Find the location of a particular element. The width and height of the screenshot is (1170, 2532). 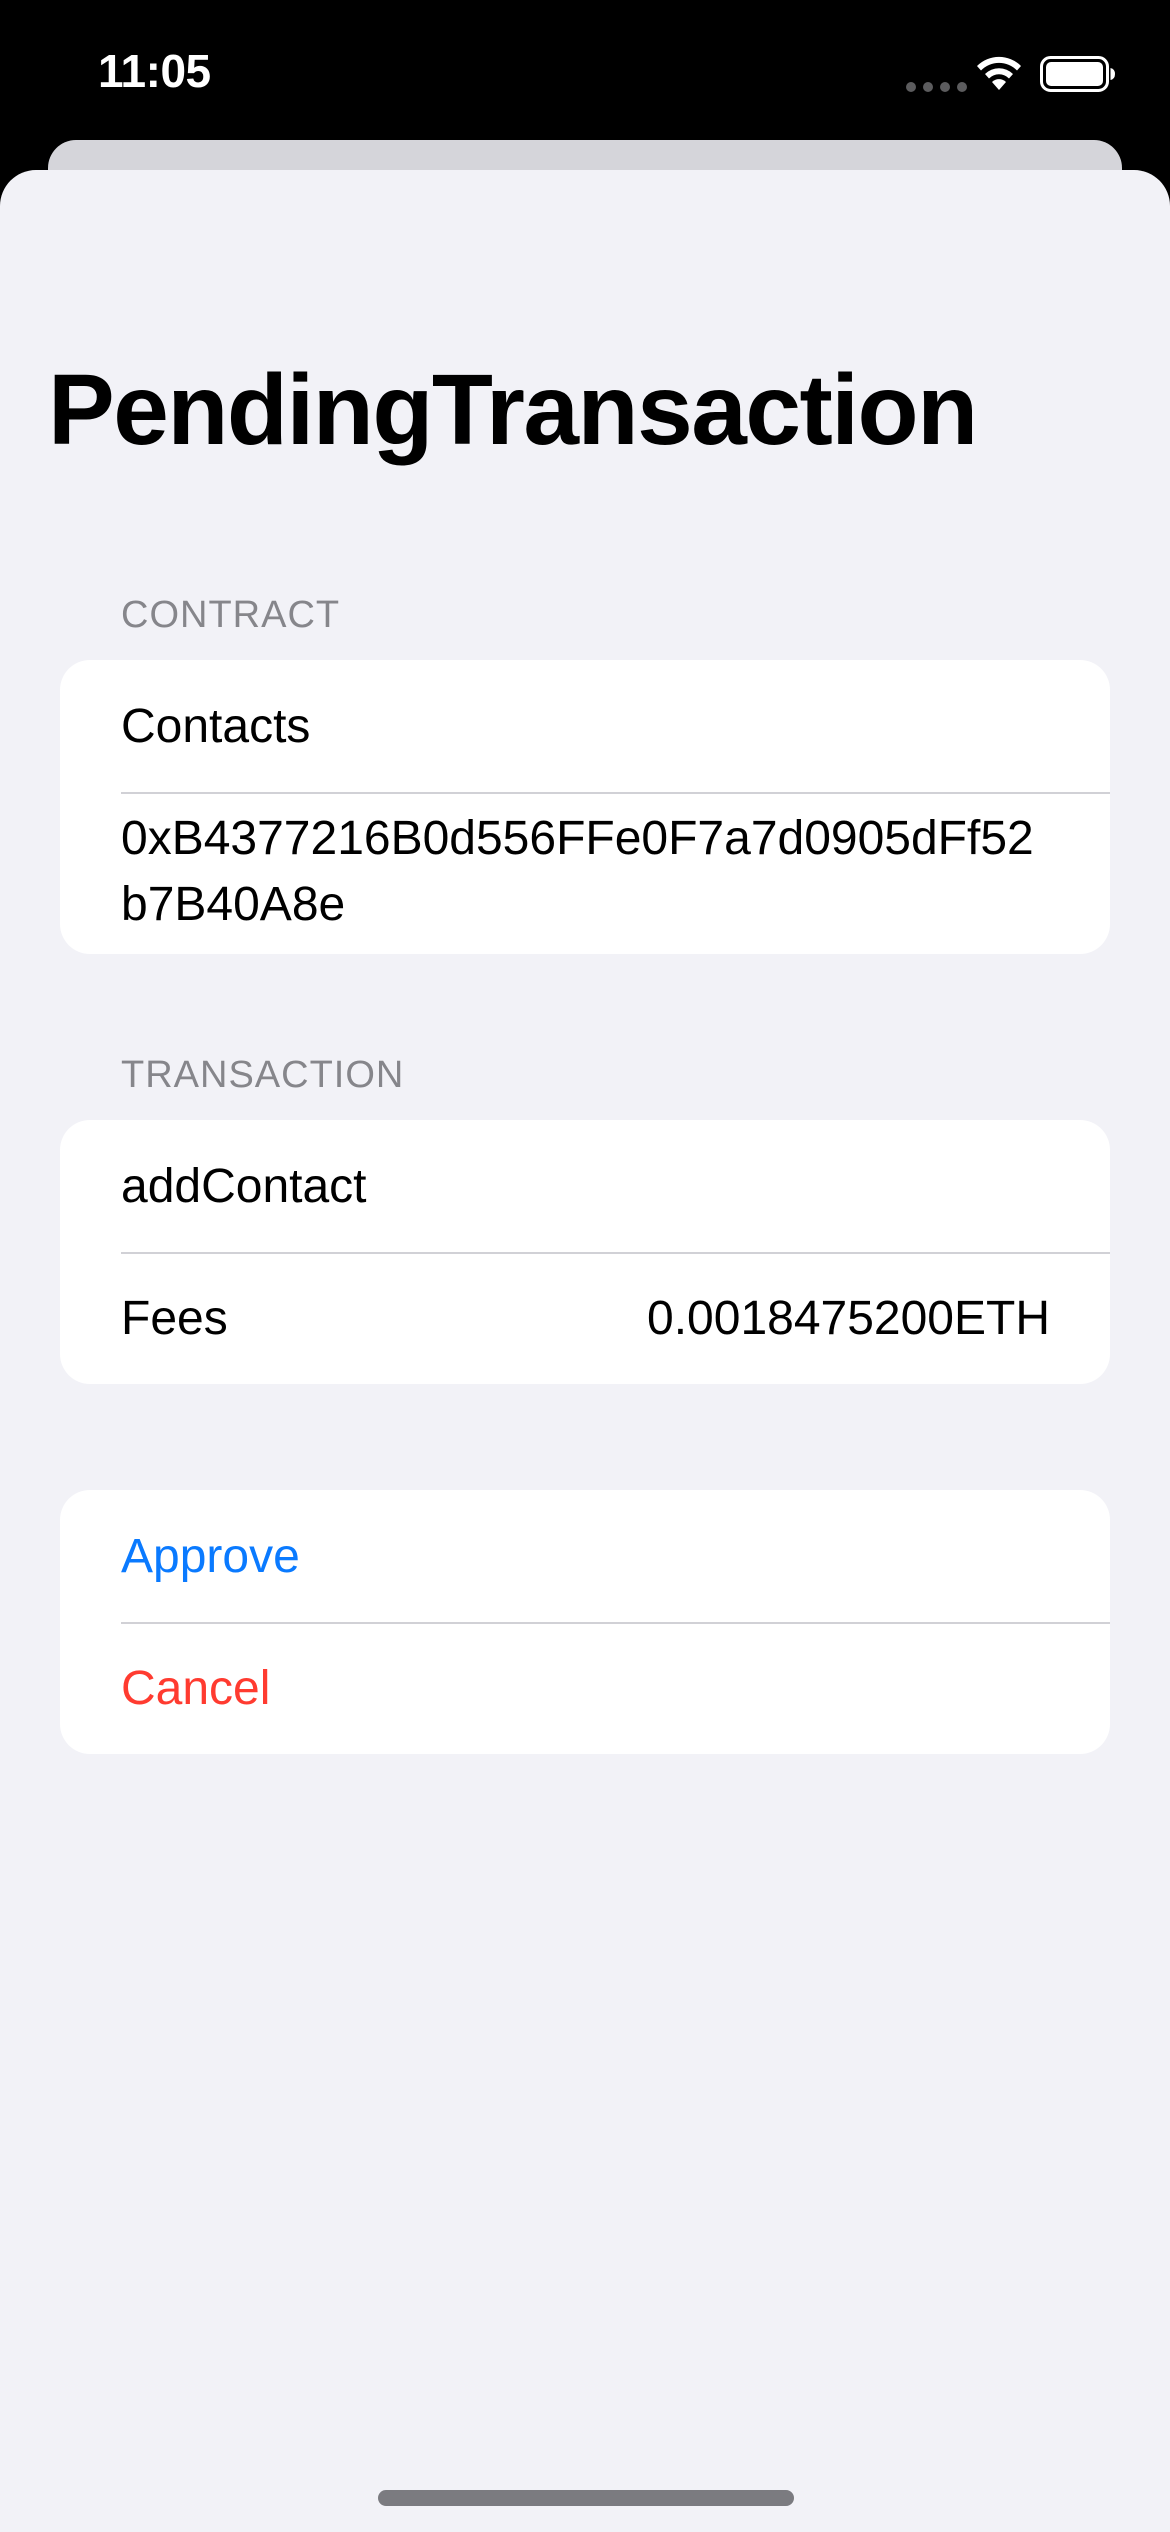

wifi-icon is located at coordinates (999, 73).